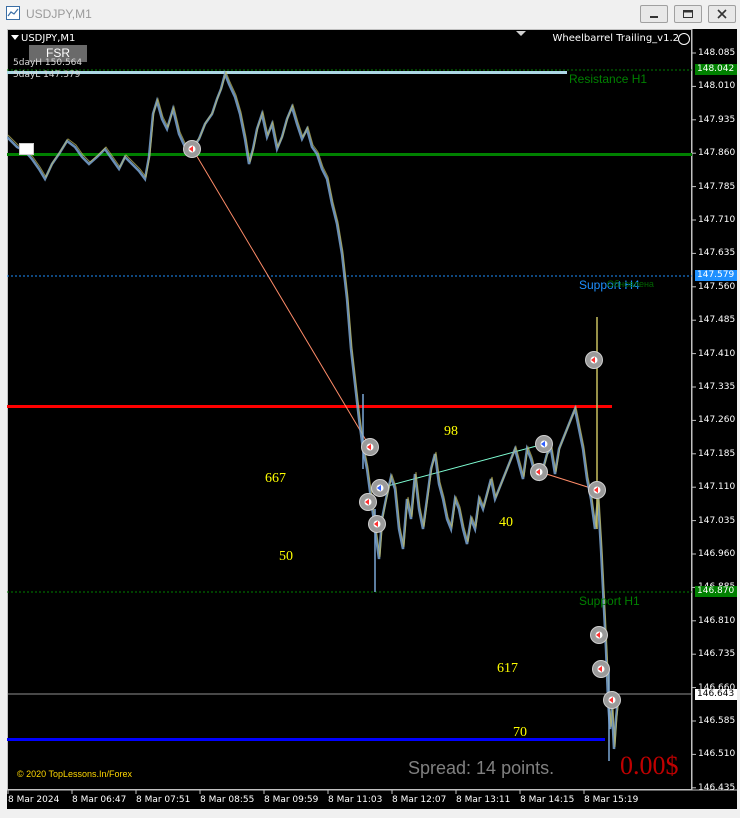  Describe the element at coordinates (717, 220) in the screenshot. I see `price-axis-label: 147.710` at that location.